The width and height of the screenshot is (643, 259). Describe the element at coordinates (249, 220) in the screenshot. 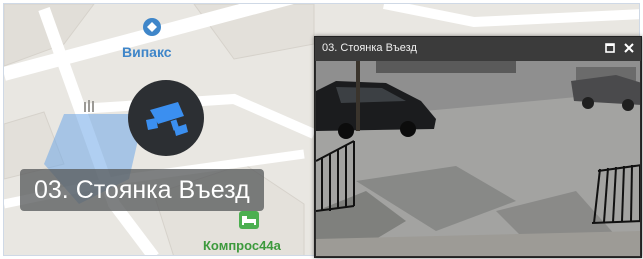

I see `bed-icon` at that location.